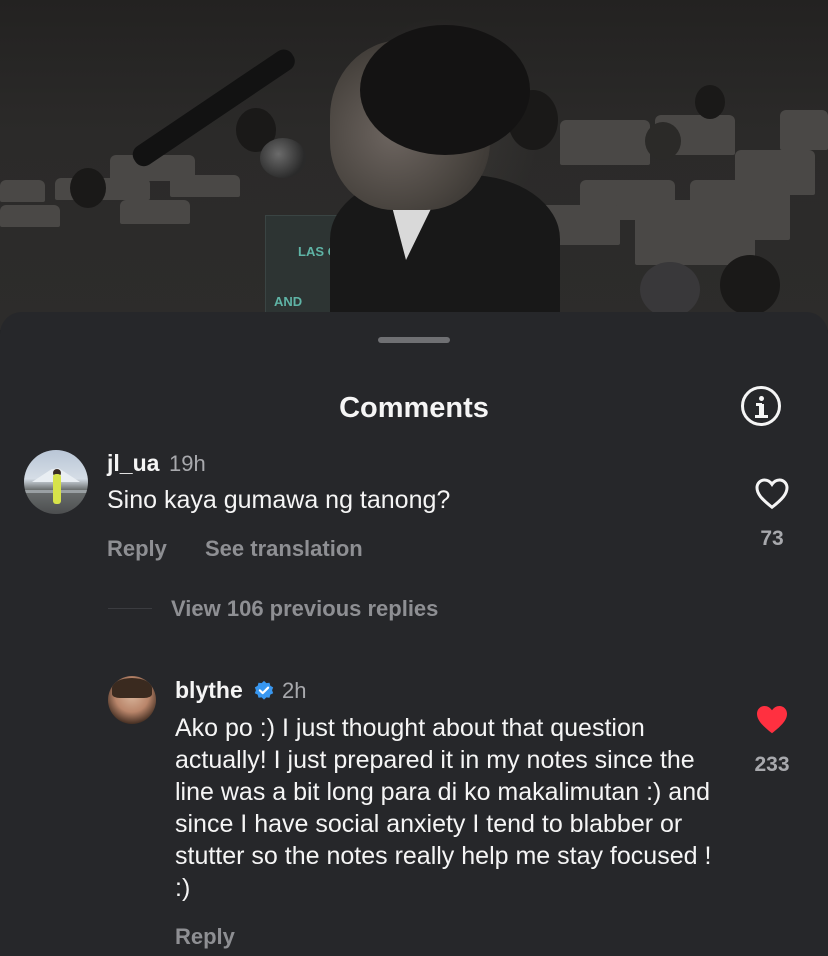  What do you see at coordinates (279, 500) in the screenshot?
I see `comment-text: Sino kaya gumawa ng tanong?` at bounding box center [279, 500].